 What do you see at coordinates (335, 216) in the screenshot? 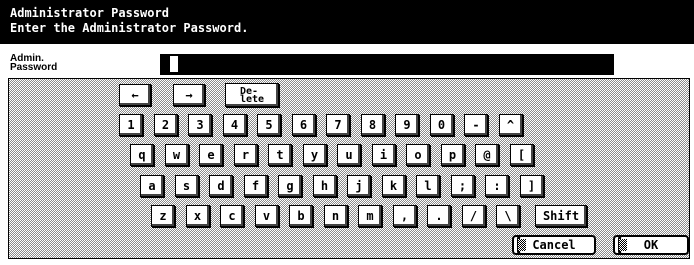
I see `key-row4-5: n` at bounding box center [335, 216].